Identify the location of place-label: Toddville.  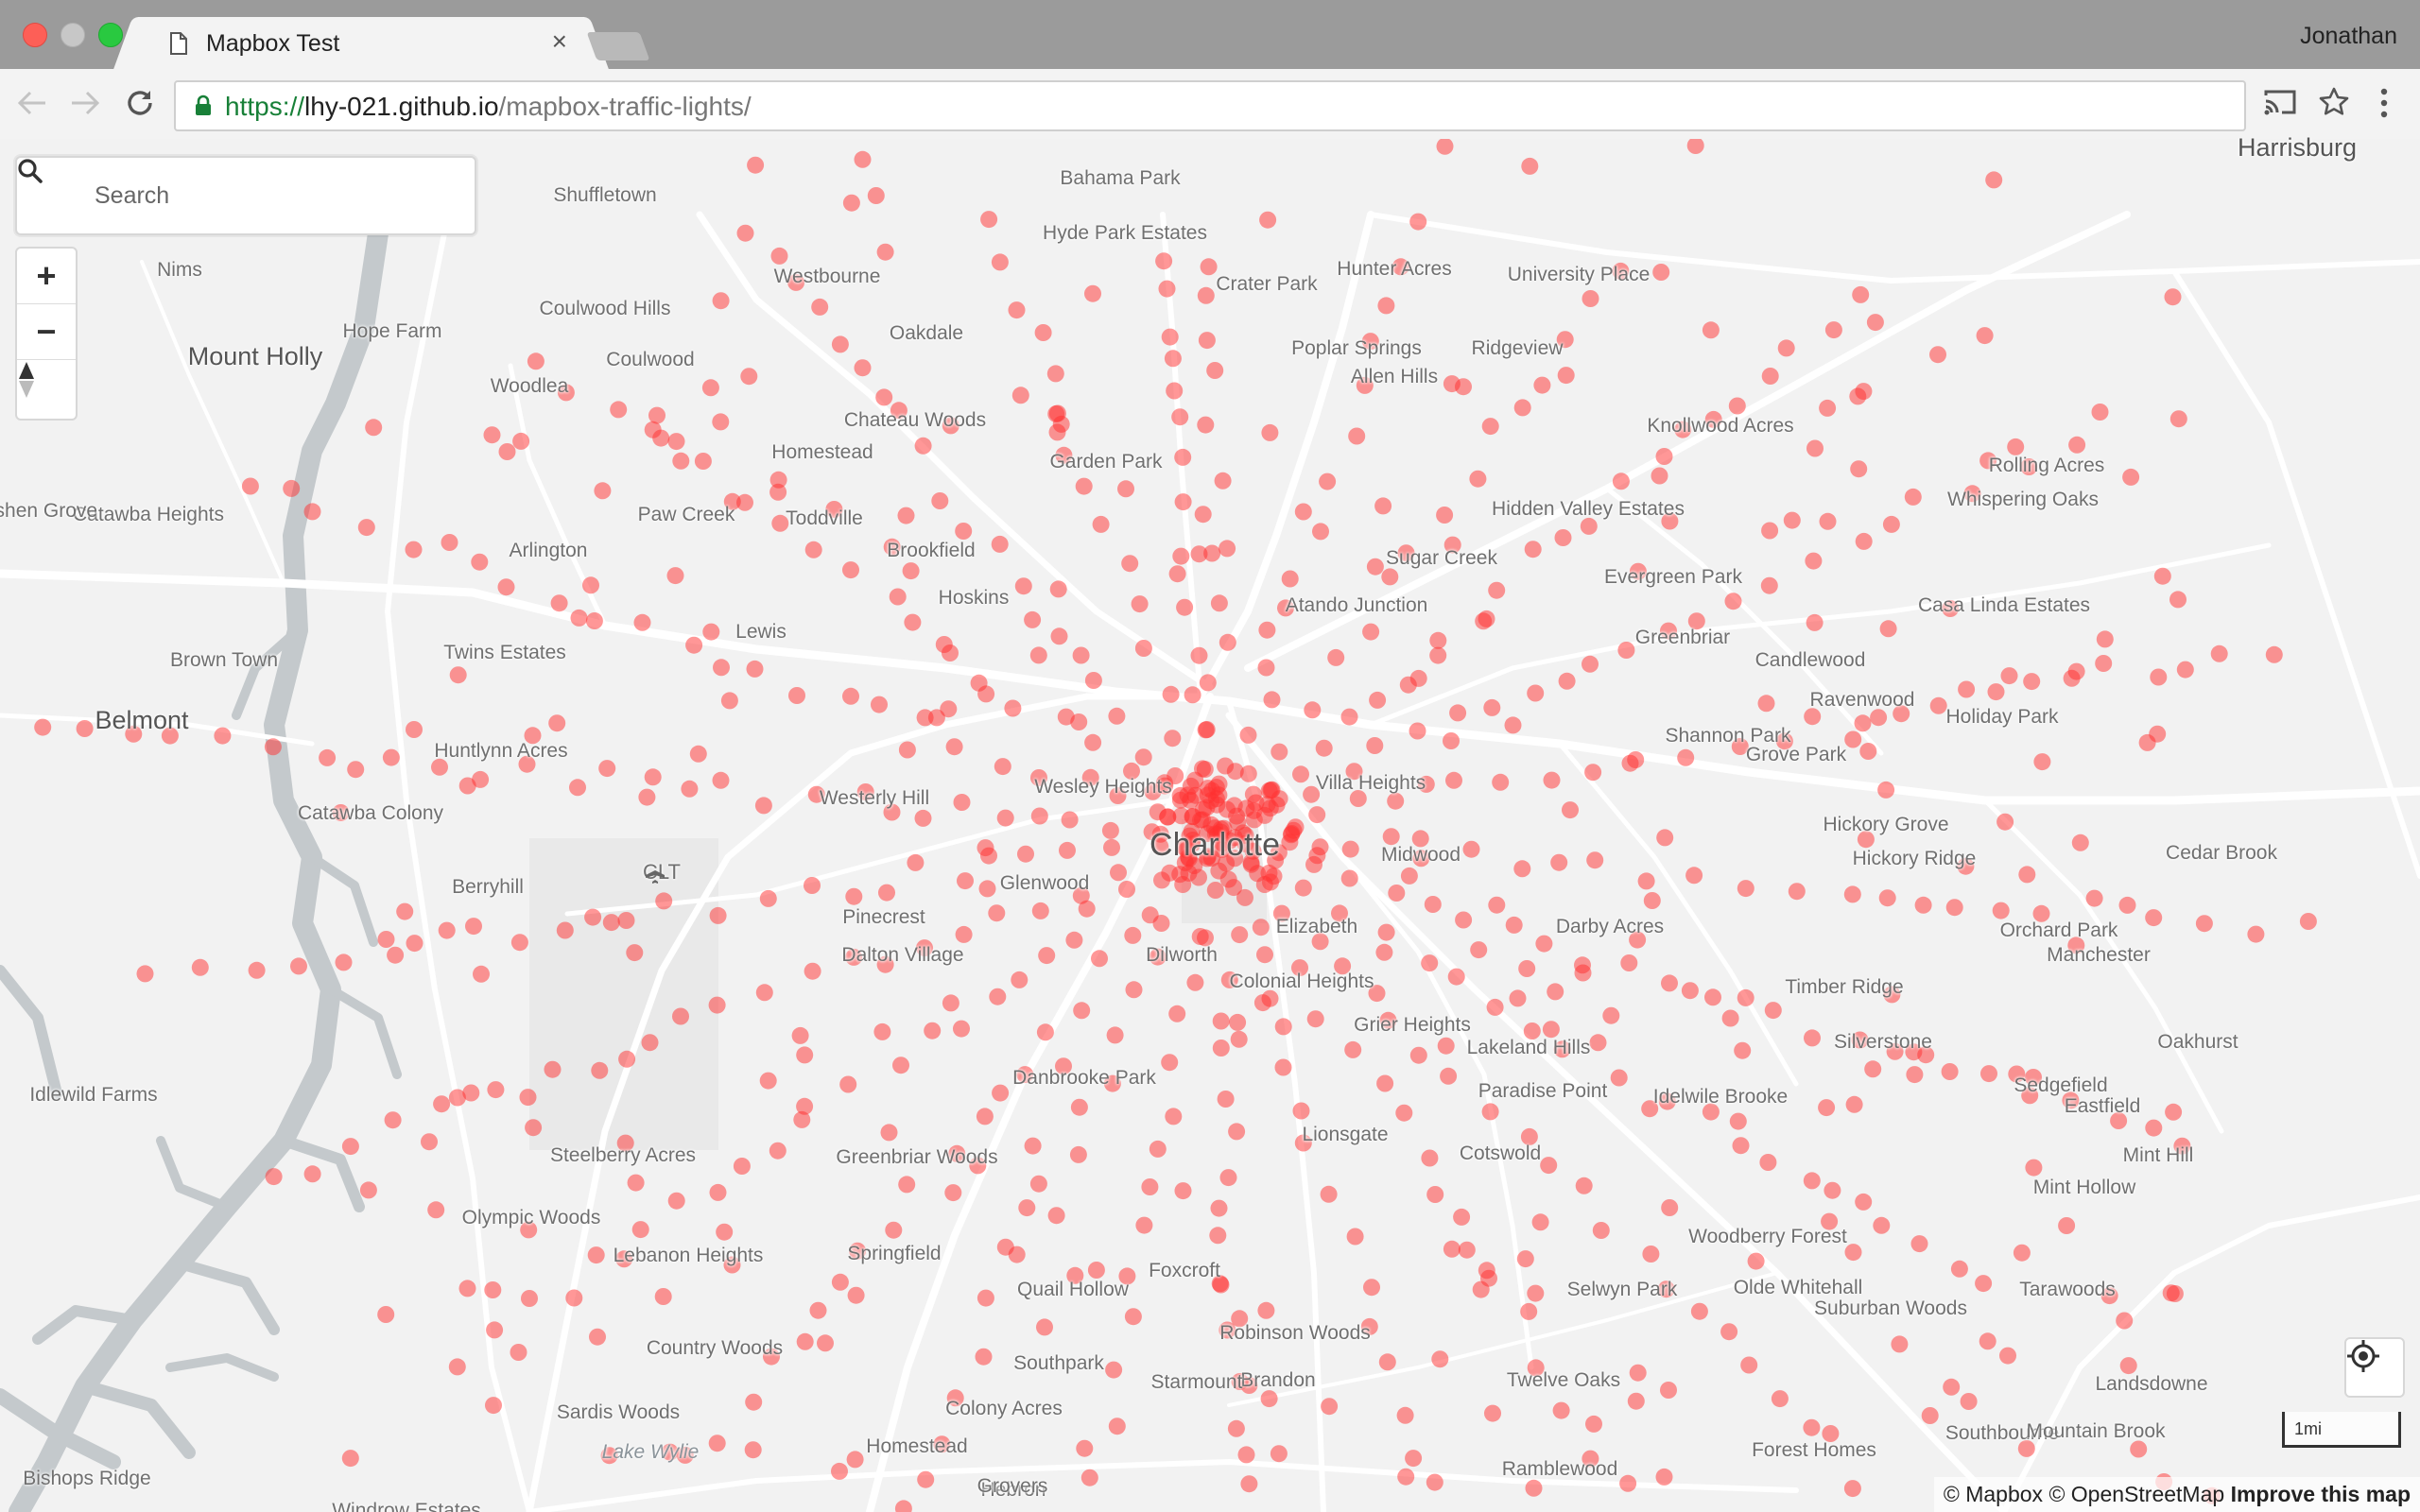
(824, 518).